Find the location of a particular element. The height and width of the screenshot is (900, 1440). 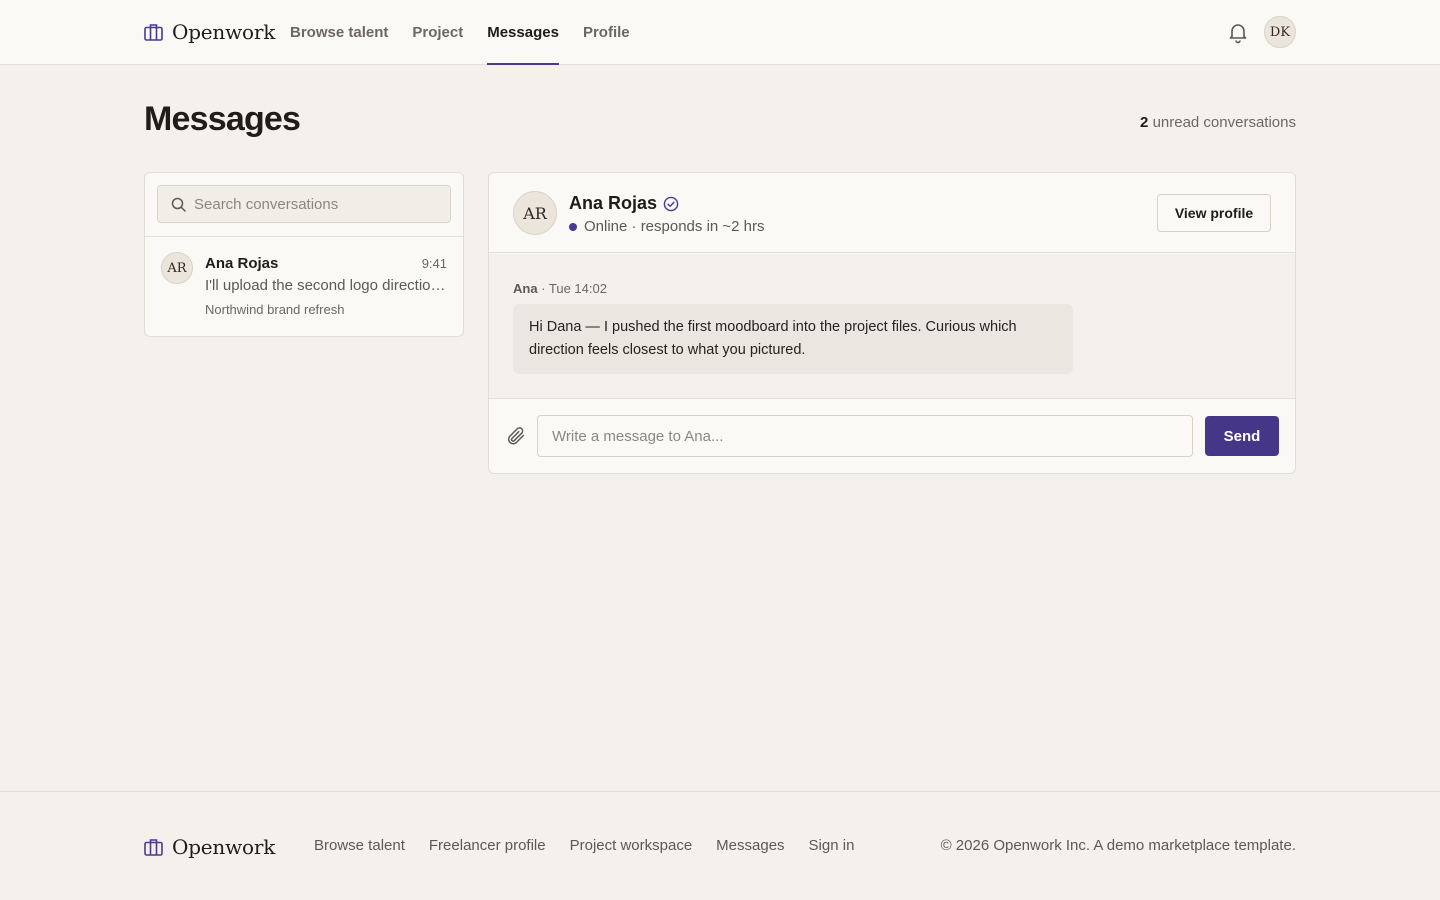

page-title: Messages is located at coordinates (222, 119).